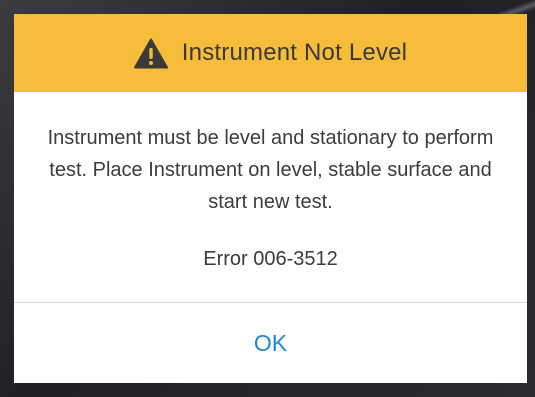  I want to click on error-code: Error 006-3512, so click(270, 259).